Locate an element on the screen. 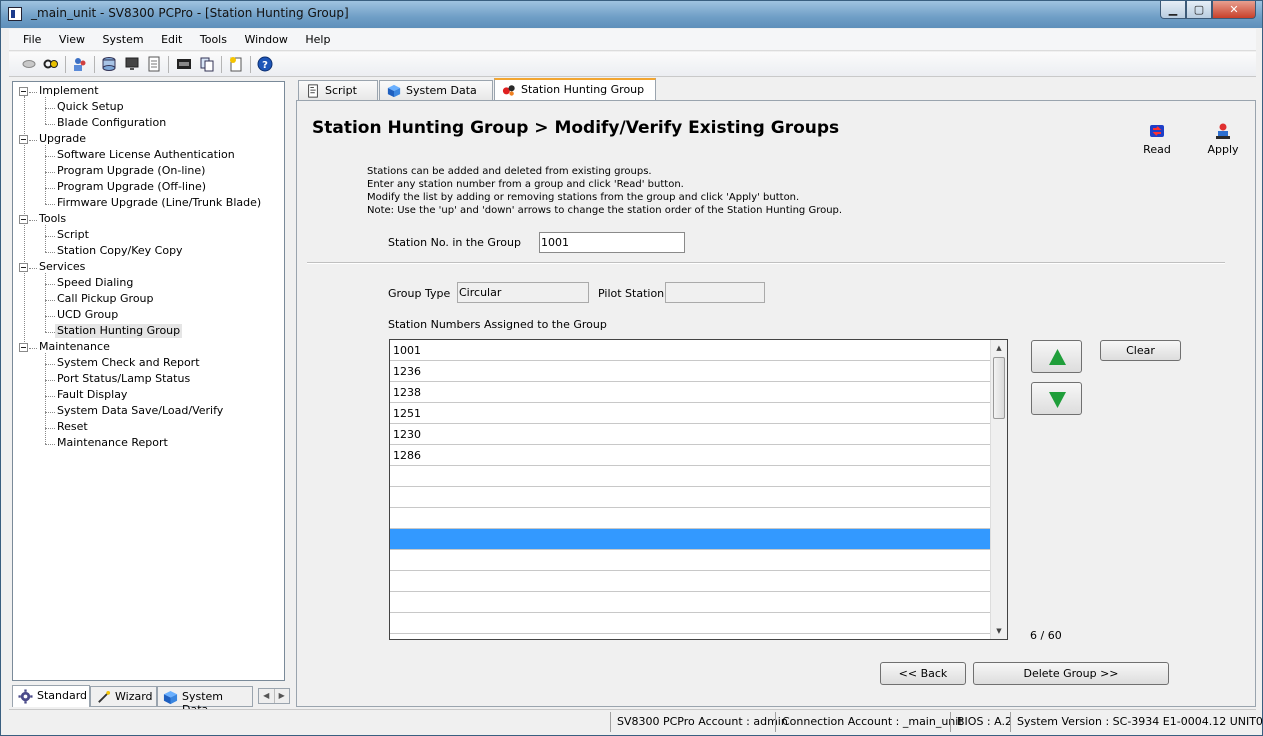  list-item: 1001 is located at coordinates (690, 350).